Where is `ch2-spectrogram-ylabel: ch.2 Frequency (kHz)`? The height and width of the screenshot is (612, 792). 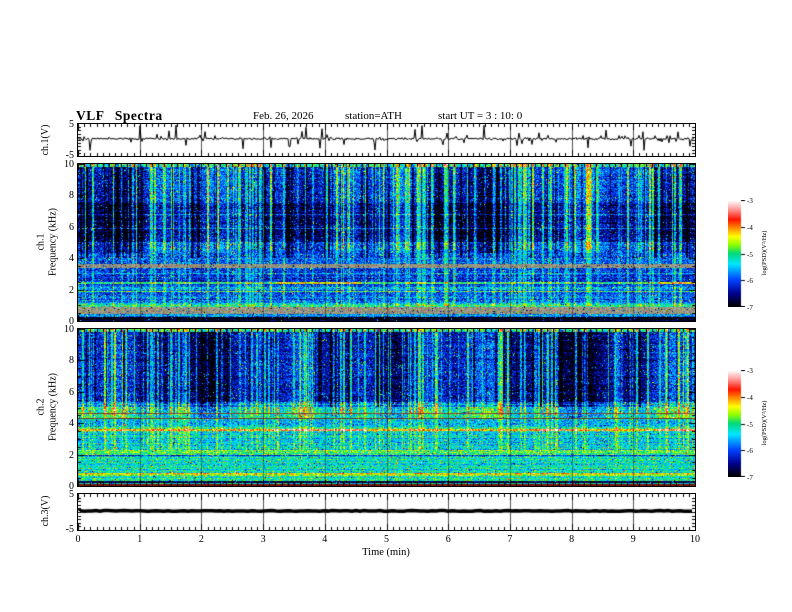 ch2-spectrogram-ylabel: ch.2 Frequency (kHz) is located at coordinates (48, 407).